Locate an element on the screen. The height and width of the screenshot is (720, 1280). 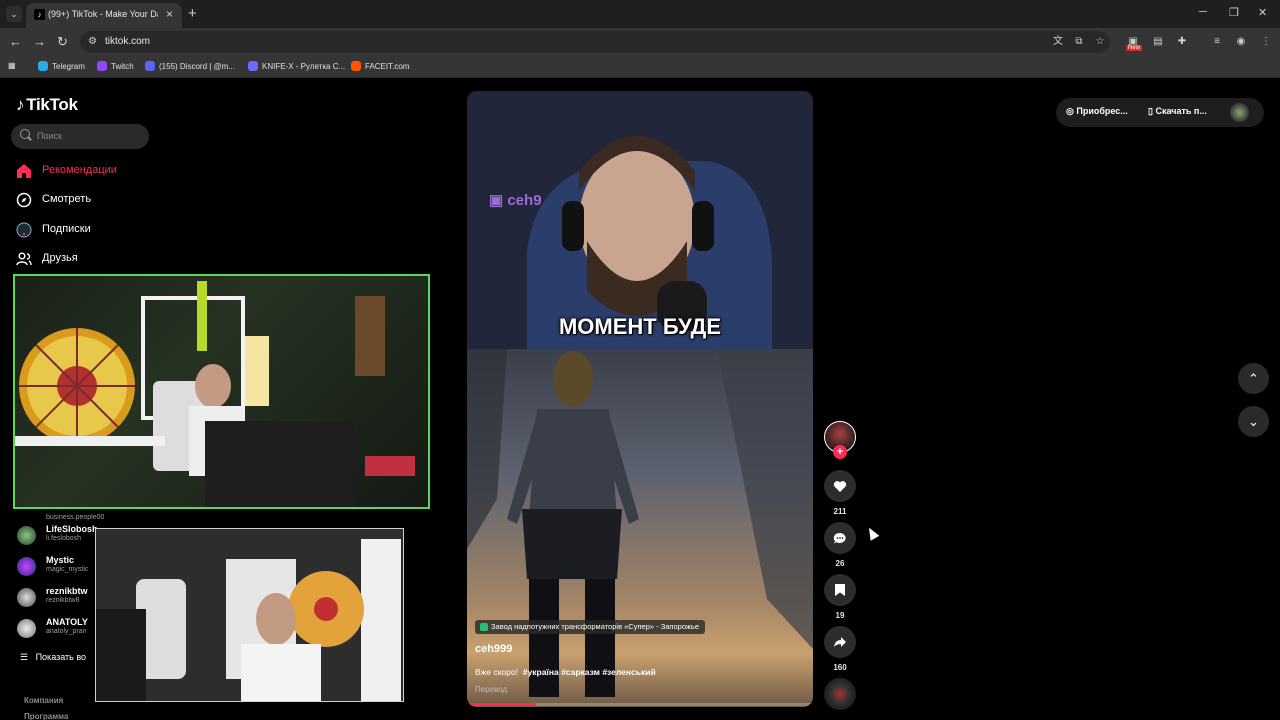
menu-kebab-icon: ⋮ is located at coordinates (1266, 42).